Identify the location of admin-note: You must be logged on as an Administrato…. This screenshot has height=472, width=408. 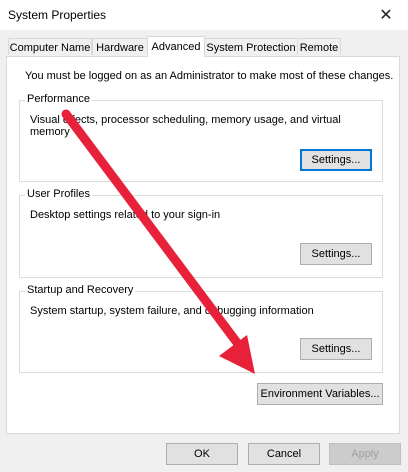
(209, 76).